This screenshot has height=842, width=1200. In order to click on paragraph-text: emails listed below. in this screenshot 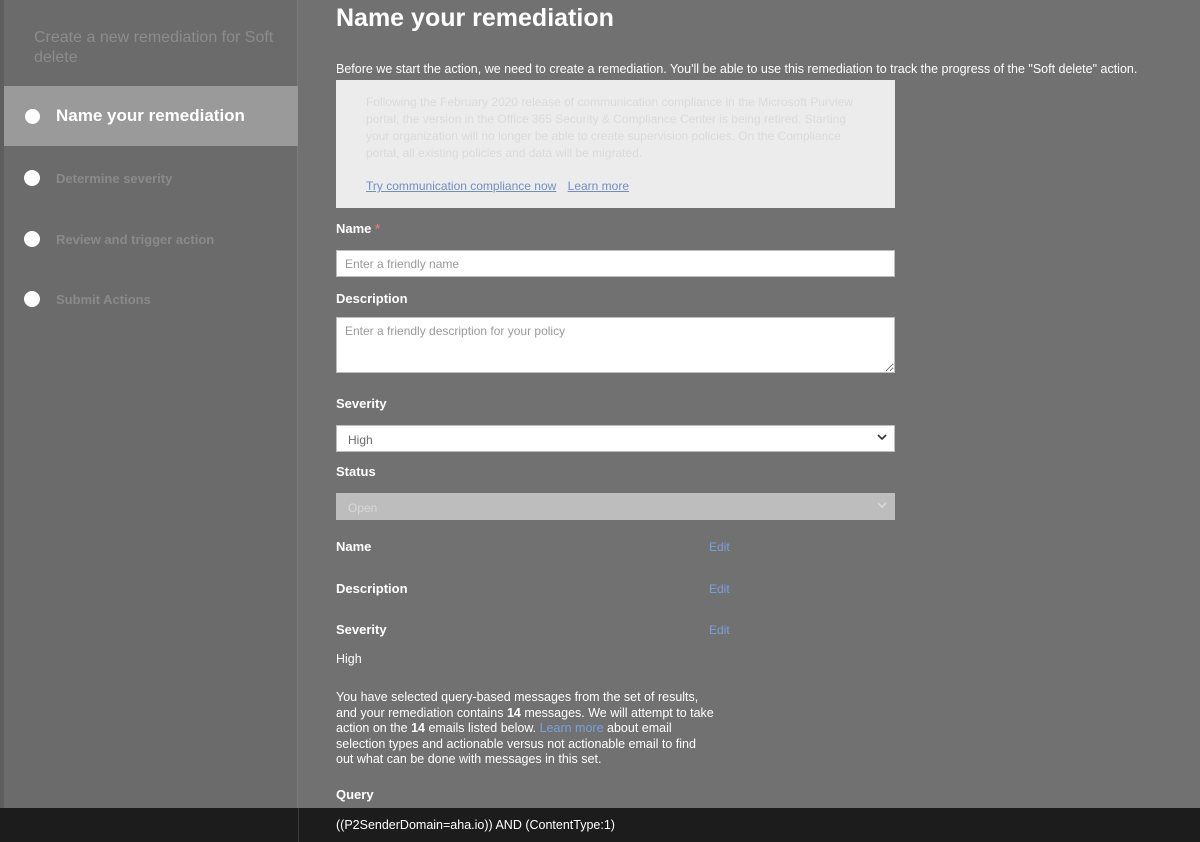, I will do `click(482, 728)`.